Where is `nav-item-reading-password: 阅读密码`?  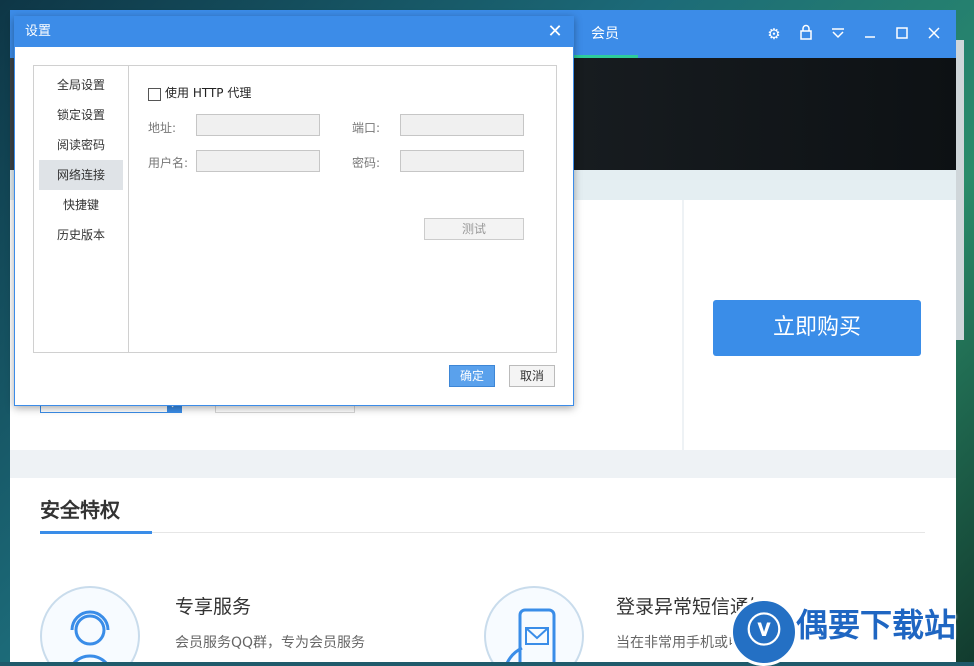 nav-item-reading-password: 阅读密码 is located at coordinates (81, 145).